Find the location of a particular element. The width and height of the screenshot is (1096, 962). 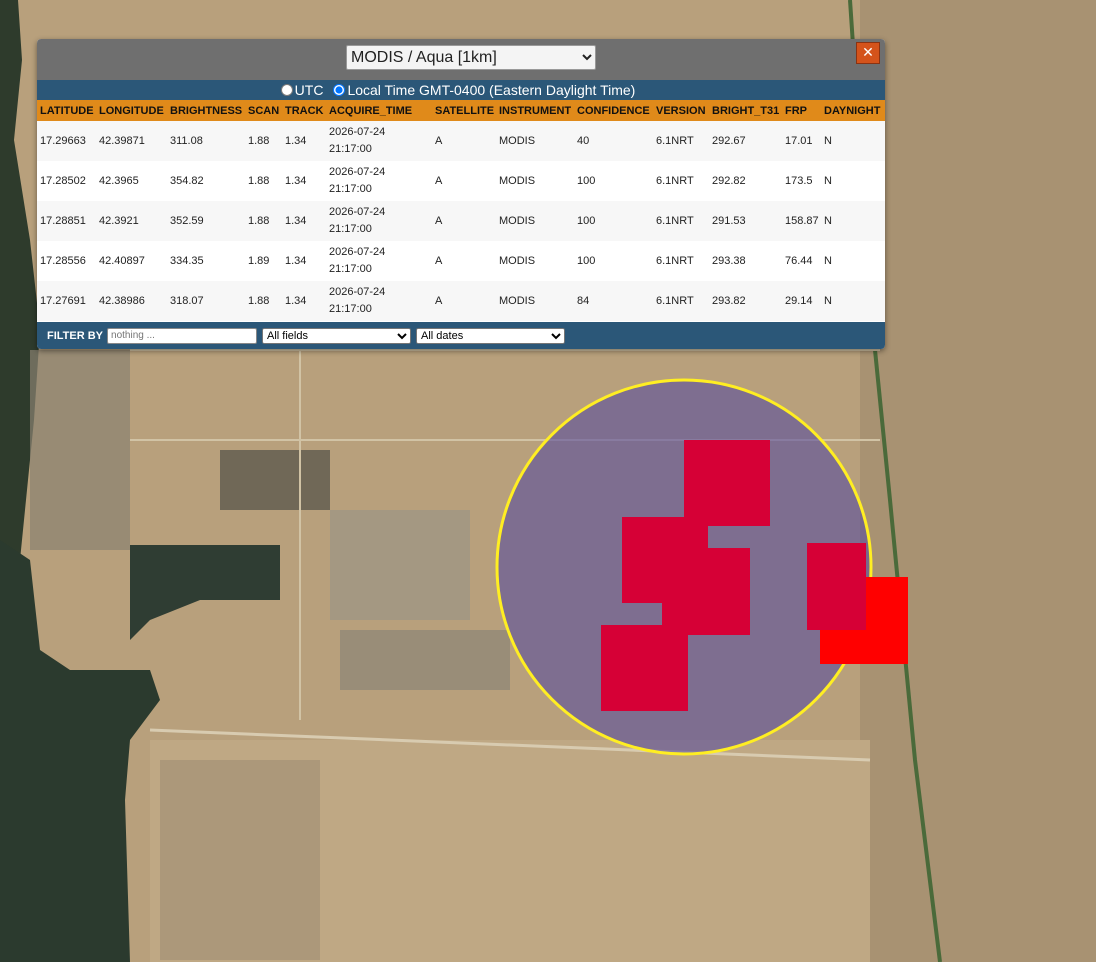

cell-bright-t31: 293.38 is located at coordinates (745, 261).